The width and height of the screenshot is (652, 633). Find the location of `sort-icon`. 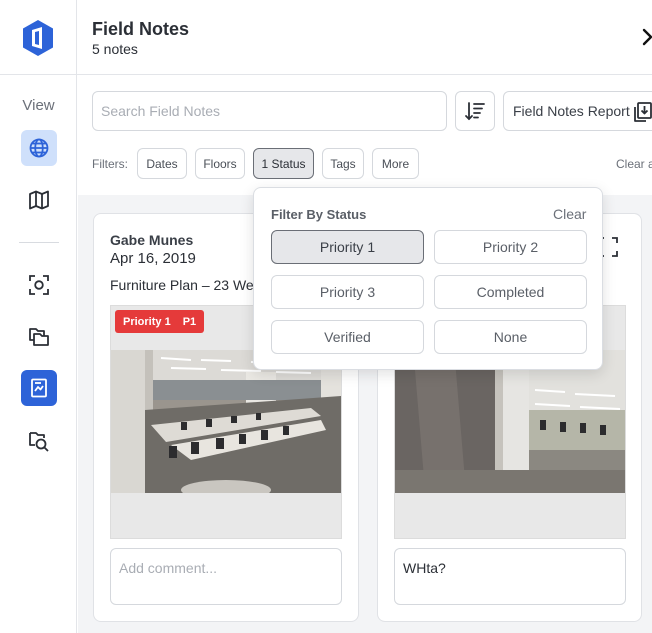

sort-icon is located at coordinates (475, 111).